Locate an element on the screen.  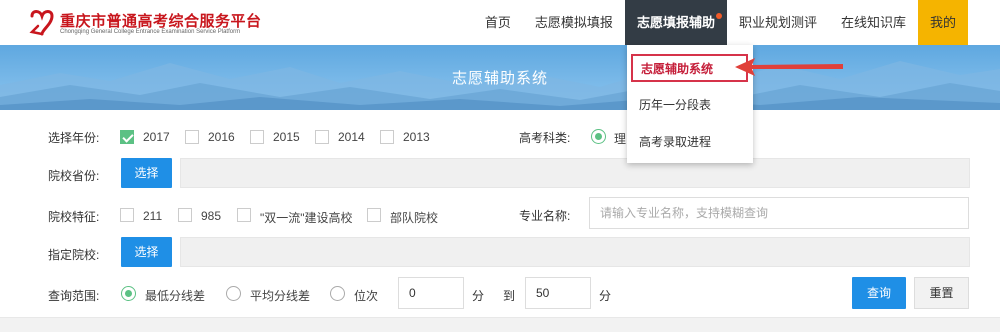
range-radio-rank is located at coordinates (337, 293).